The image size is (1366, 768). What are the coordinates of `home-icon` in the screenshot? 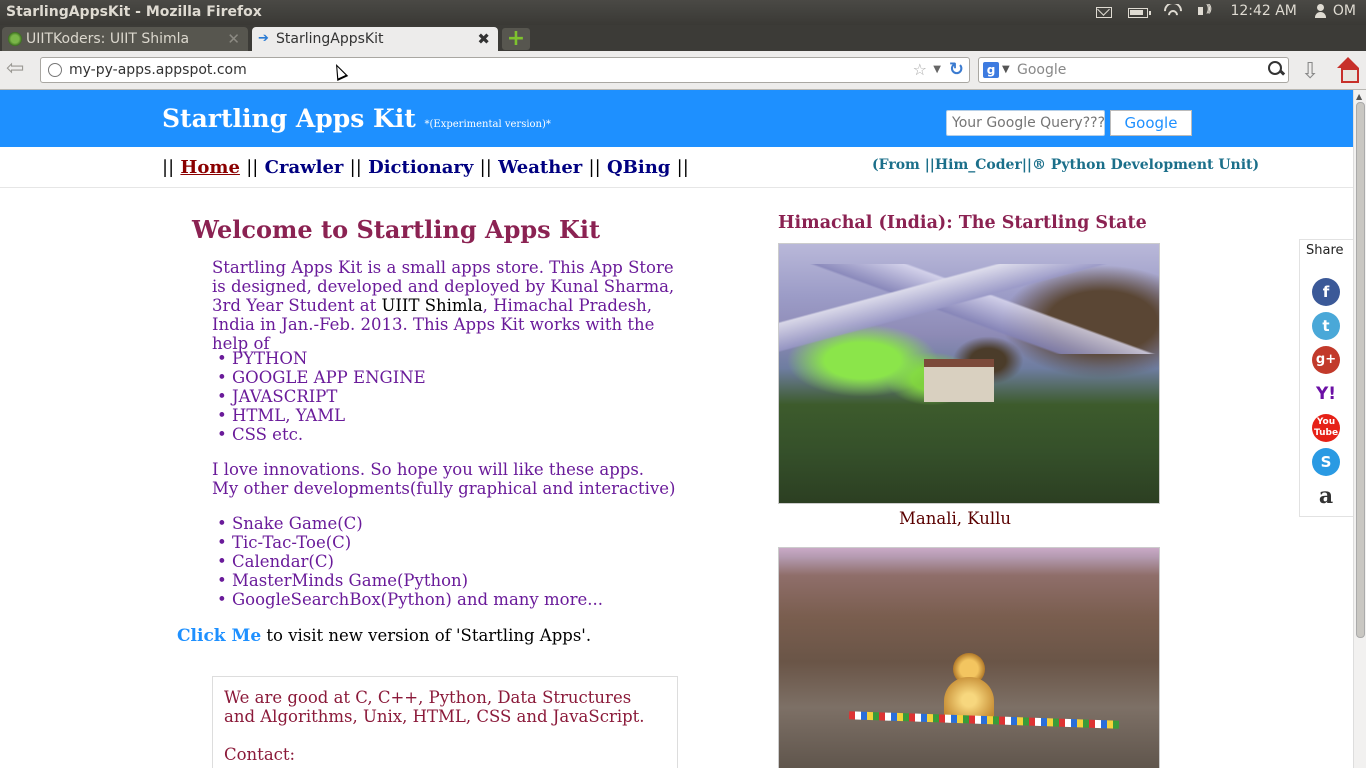 It's located at (1348, 70).